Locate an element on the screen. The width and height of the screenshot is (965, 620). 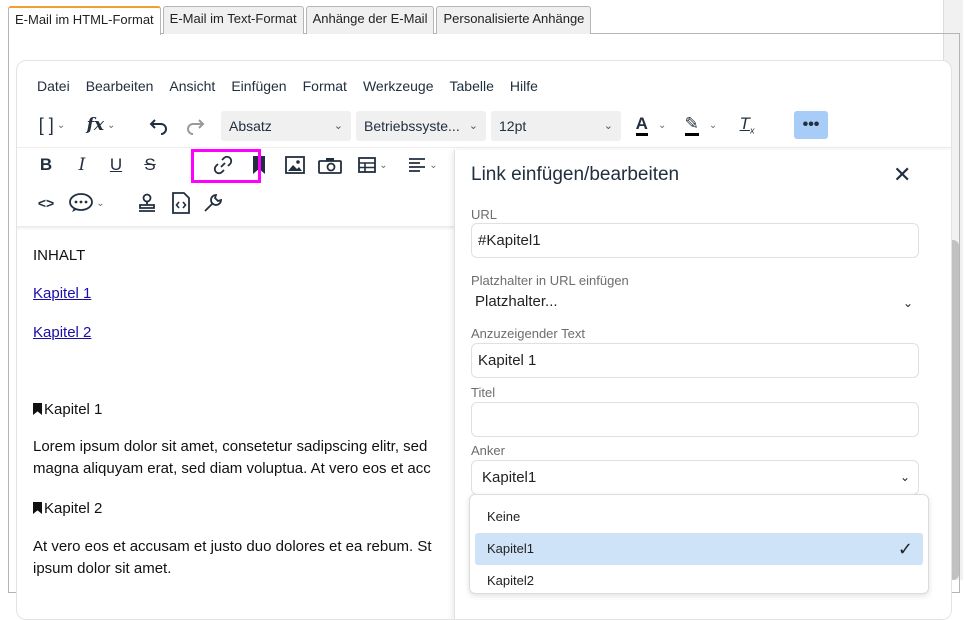
code-file-button is located at coordinates (181, 203).